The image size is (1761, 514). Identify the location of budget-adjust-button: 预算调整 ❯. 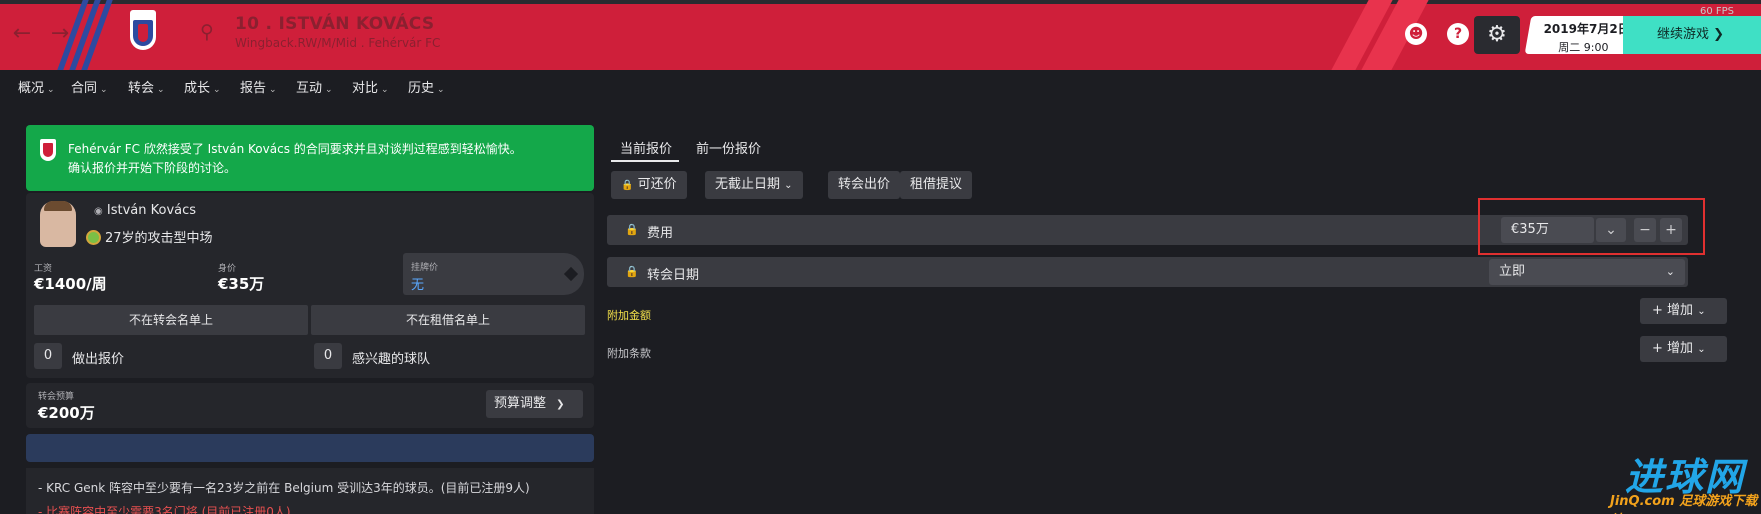
(534, 404).